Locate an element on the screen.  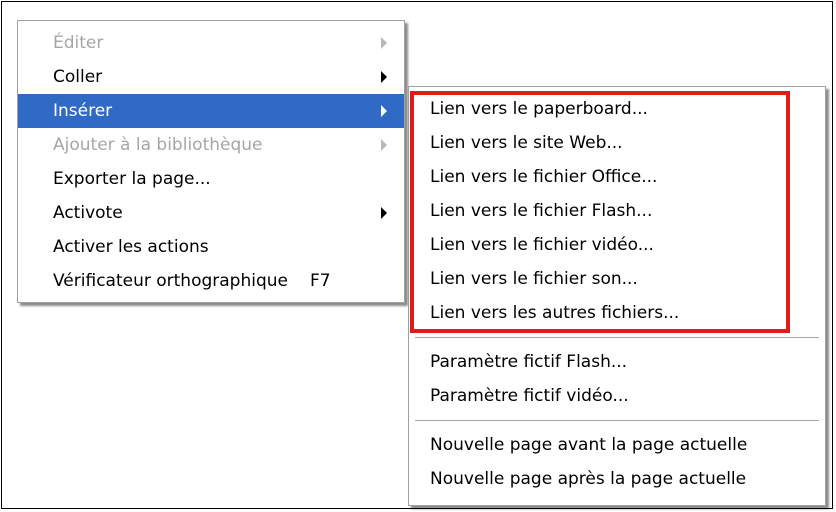
menu-item-inserer: Insérer is located at coordinates (211, 111).